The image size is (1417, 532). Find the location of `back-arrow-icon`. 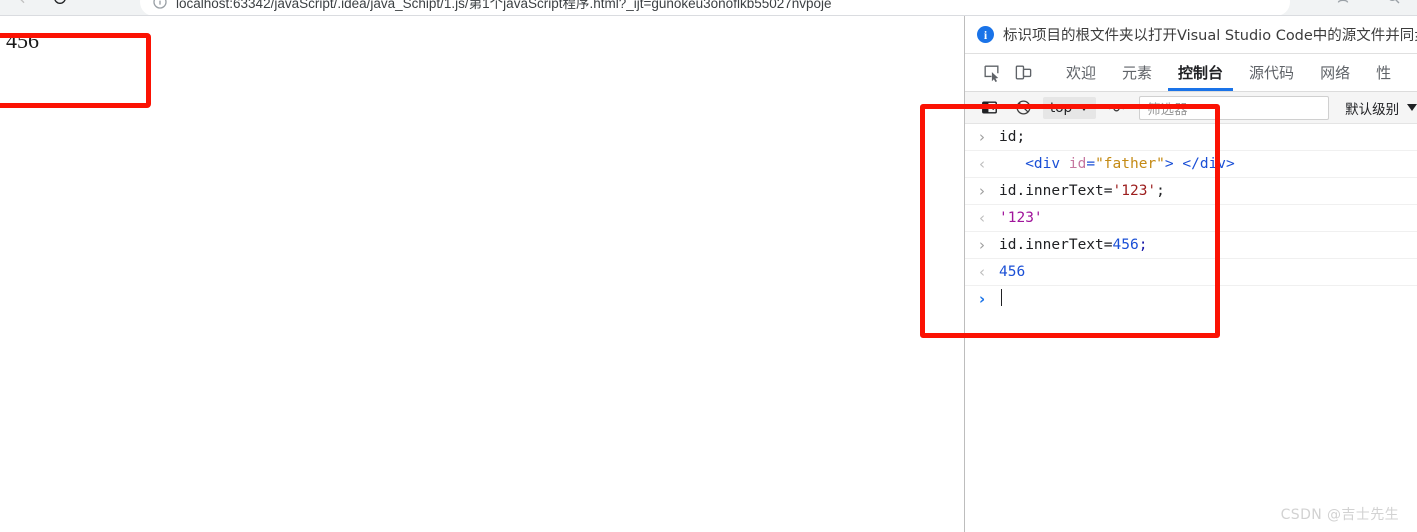

back-arrow-icon is located at coordinates (22, 3).